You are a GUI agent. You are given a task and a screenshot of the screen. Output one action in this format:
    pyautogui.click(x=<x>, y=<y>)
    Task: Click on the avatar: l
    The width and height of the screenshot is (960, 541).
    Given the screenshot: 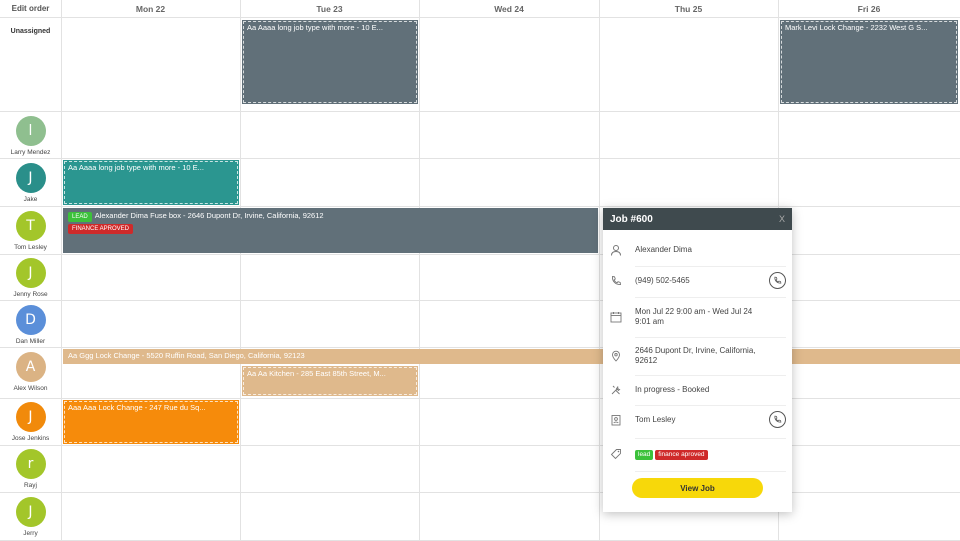 What is the action you would take?
    pyautogui.click(x=30, y=131)
    